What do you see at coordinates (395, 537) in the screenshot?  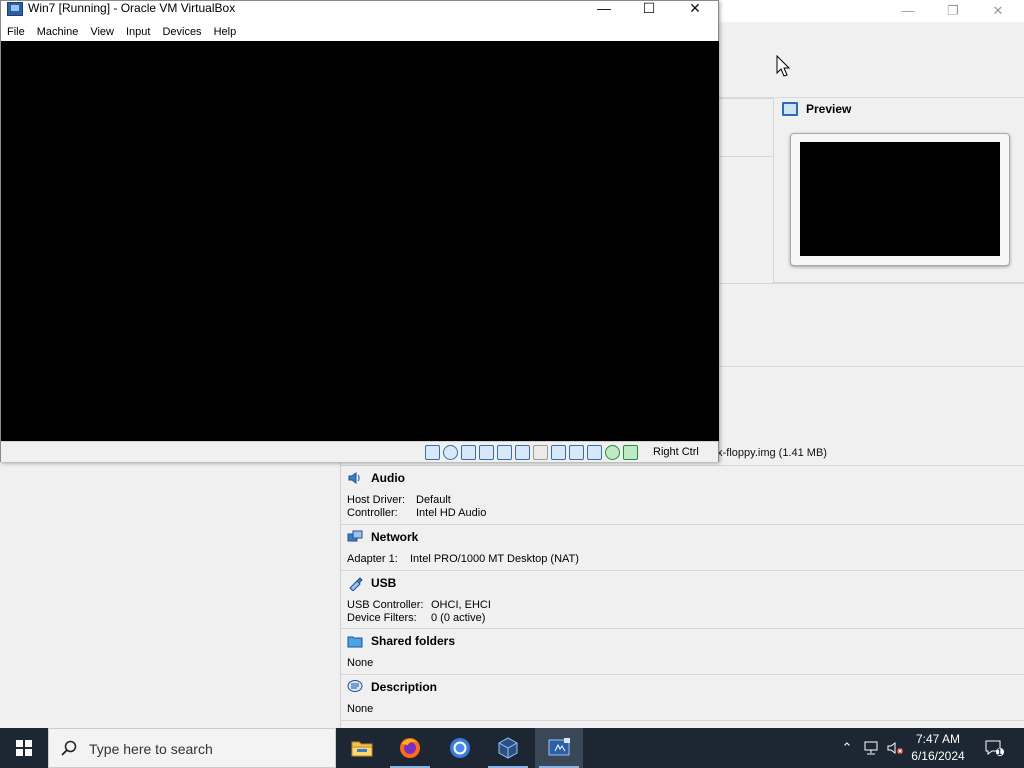 I see `network-title: Network` at bounding box center [395, 537].